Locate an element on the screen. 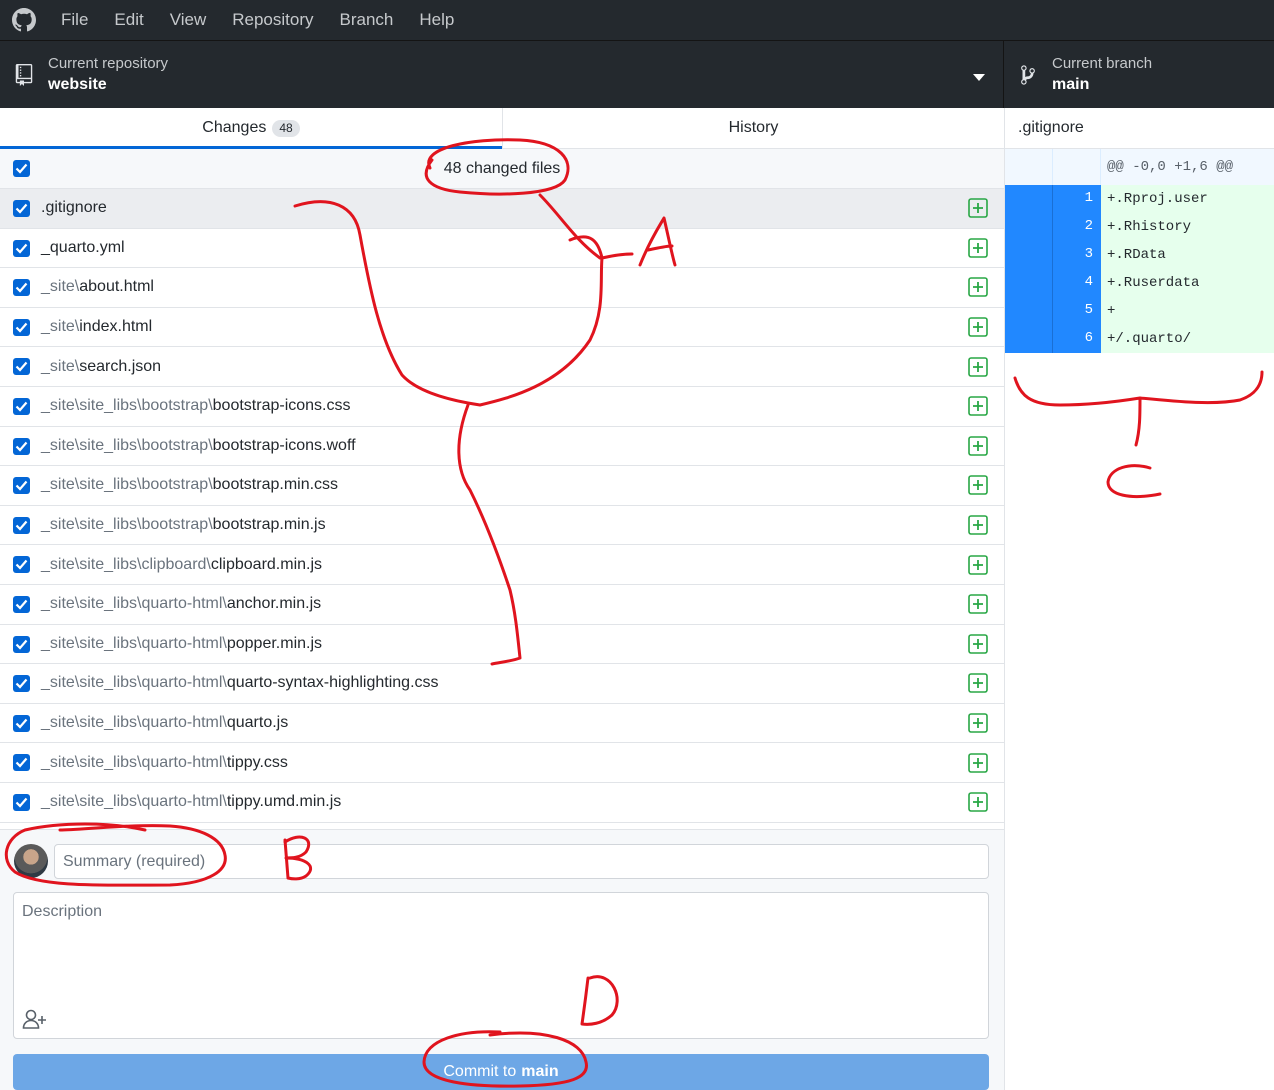 This screenshot has width=1274, height=1090. diff-line-number: 3 is located at coordinates (1077, 255).